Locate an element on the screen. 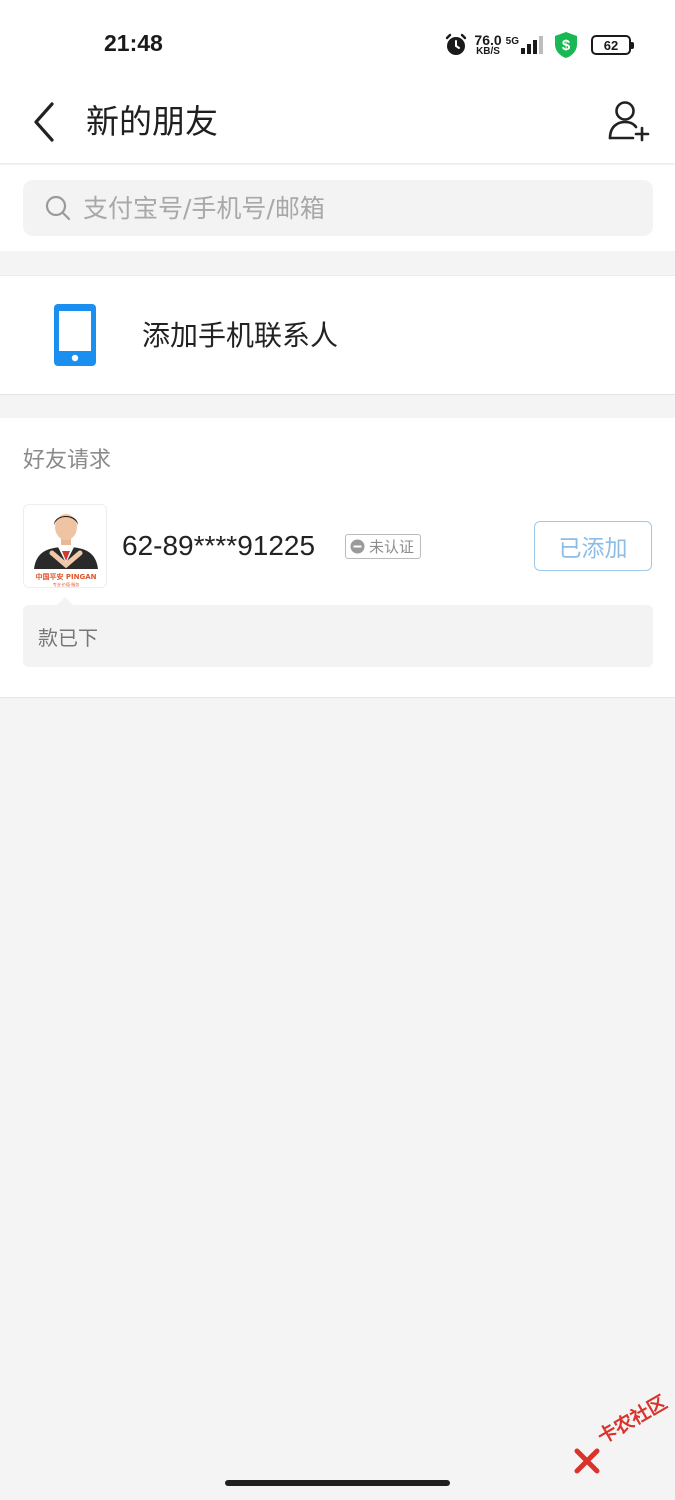  watermark: 卡农社区 is located at coordinates (624, 1432).